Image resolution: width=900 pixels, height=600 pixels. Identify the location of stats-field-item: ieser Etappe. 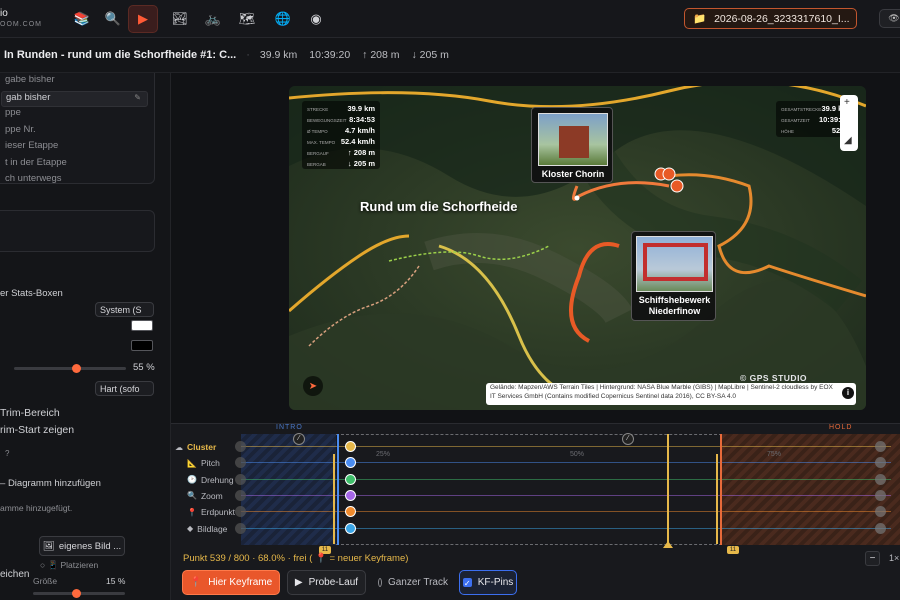
(74, 147).